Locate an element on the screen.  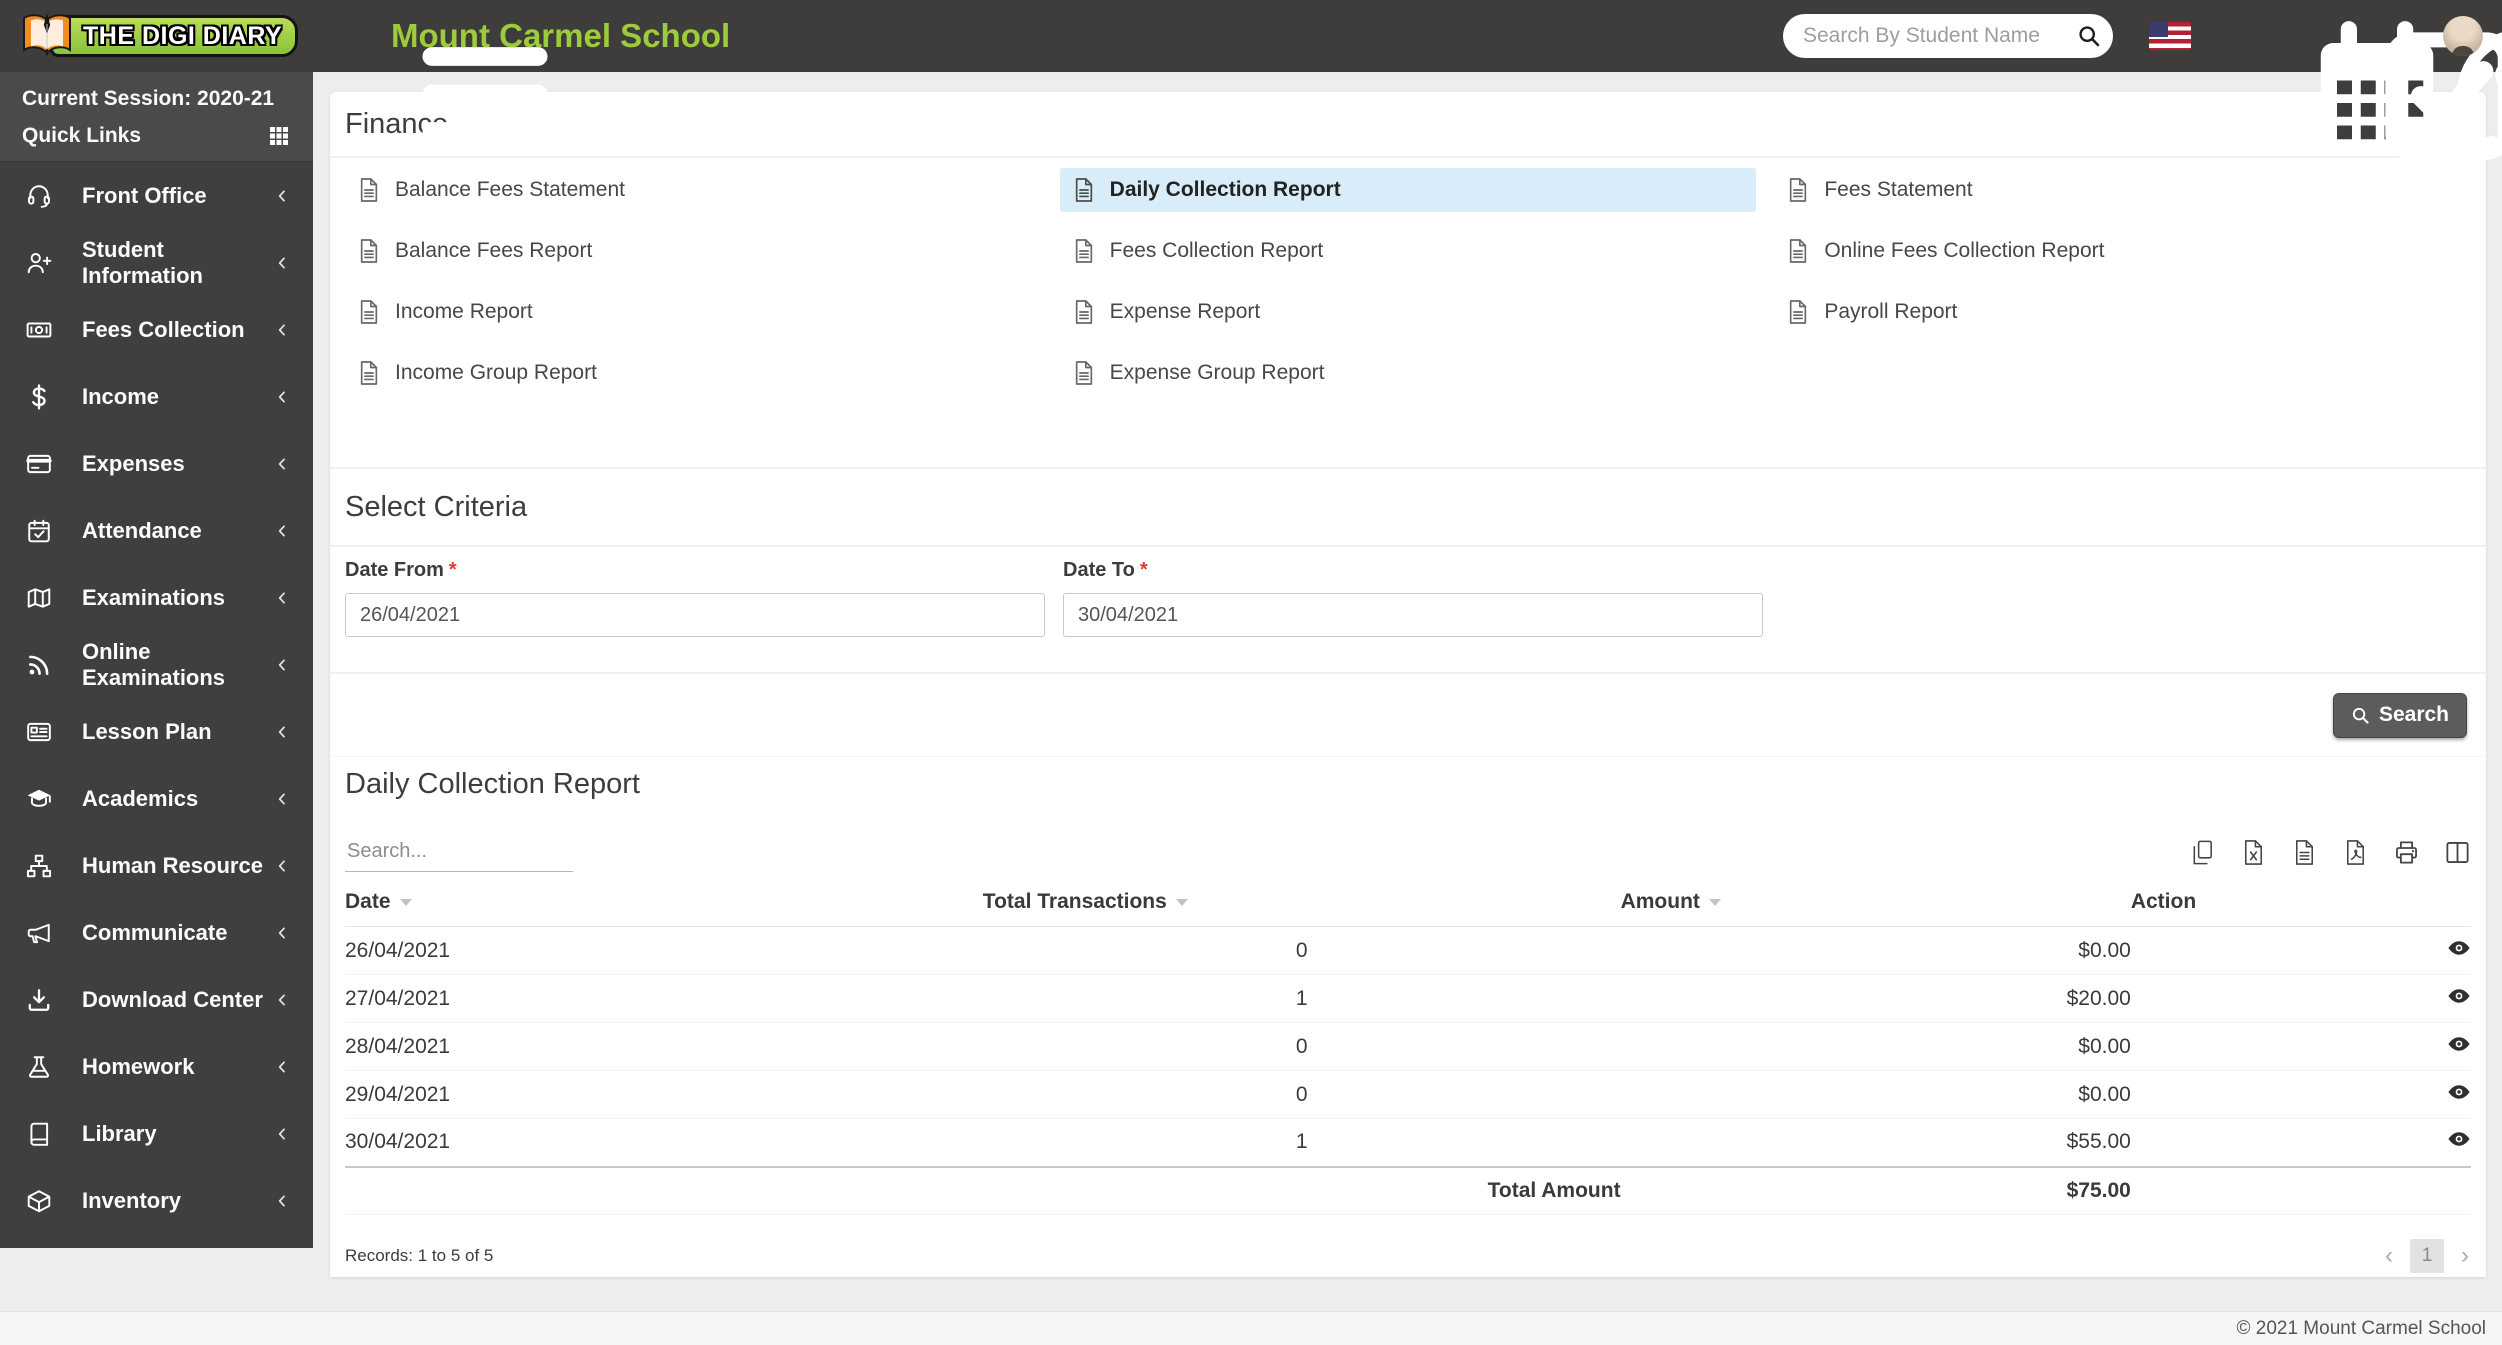
table-header-row: Date Total Transactions Amount Action is located at coordinates (1408, 906).